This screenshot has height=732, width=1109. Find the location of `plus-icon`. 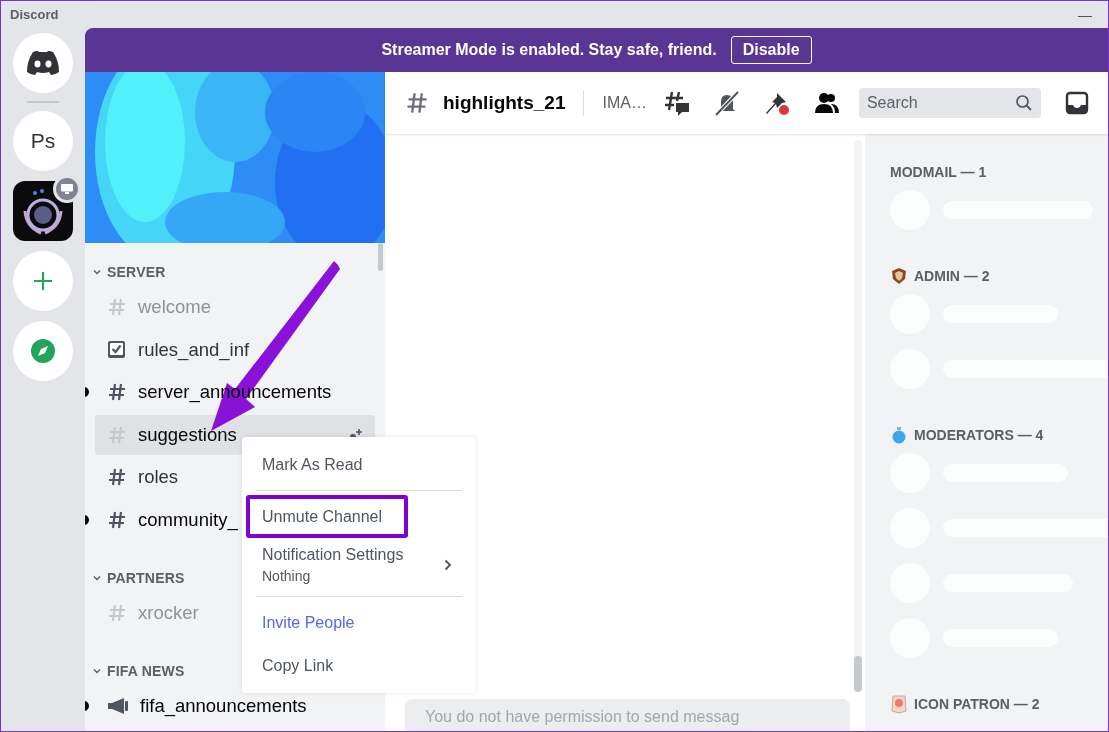

plus-icon is located at coordinates (43, 281).